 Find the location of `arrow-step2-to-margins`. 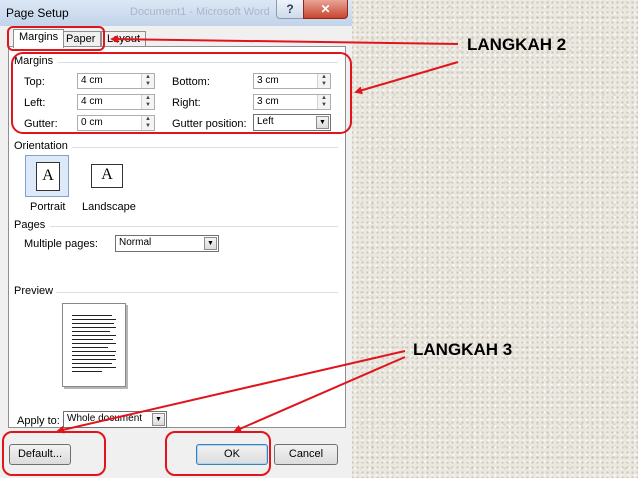

arrow-step2-to-margins is located at coordinates (406, 78).